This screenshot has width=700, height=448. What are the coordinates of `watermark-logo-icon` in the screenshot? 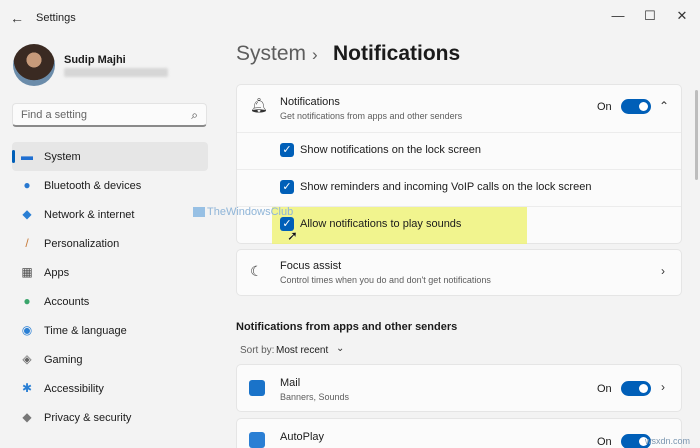 It's located at (199, 212).